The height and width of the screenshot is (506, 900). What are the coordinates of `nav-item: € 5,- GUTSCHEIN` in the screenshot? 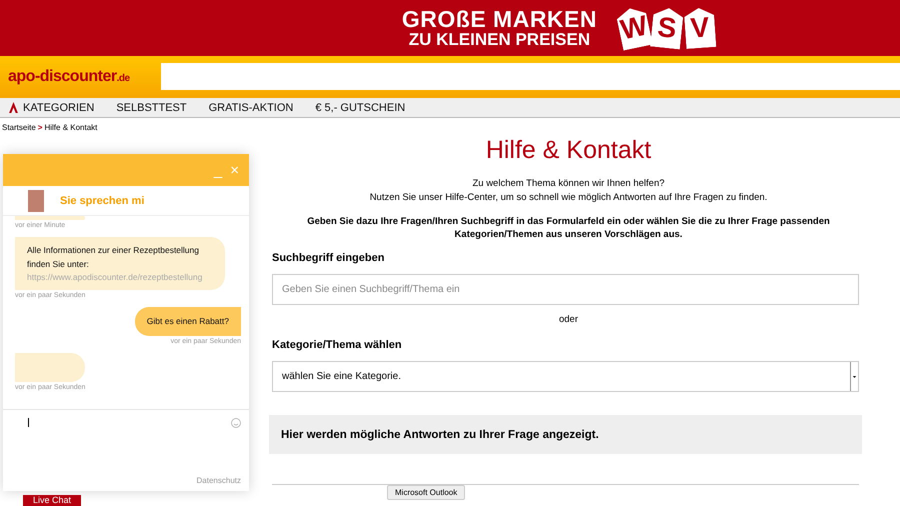 It's located at (360, 108).